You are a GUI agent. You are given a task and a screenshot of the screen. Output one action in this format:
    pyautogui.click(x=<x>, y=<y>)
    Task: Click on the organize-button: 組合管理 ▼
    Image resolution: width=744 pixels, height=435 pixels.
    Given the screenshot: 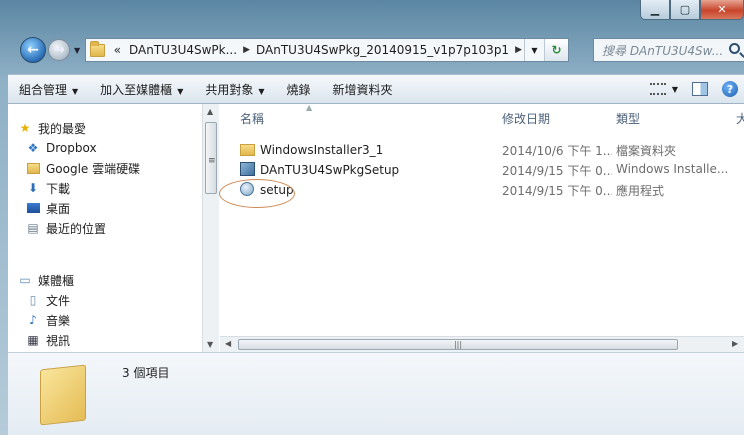 What is the action you would take?
    pyautogui.click(x=48, y=89)
    